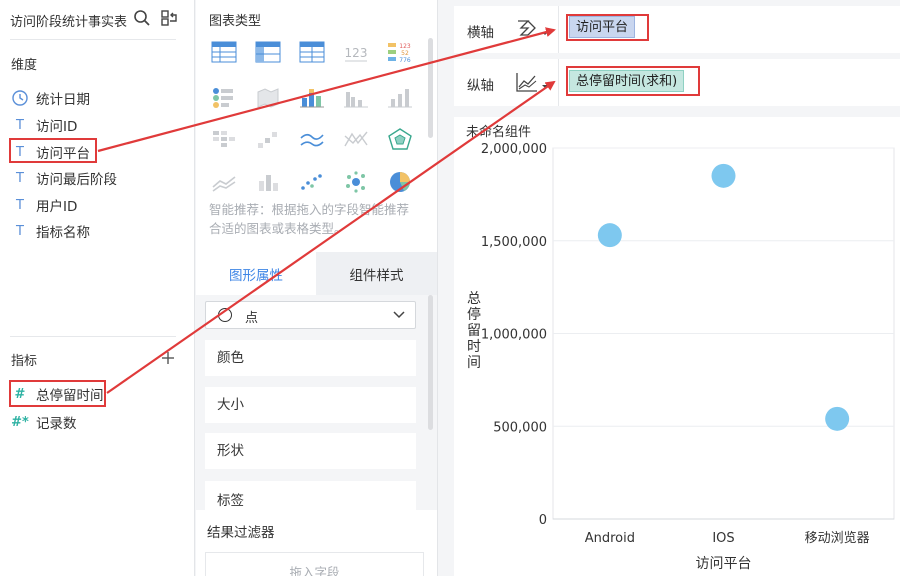 The width and height of the screenshot is (900, 576). What do you see at coordinates (310, 451) in the screenshot?
I see `shape-property: 形状` at bounding box center [310, 451].